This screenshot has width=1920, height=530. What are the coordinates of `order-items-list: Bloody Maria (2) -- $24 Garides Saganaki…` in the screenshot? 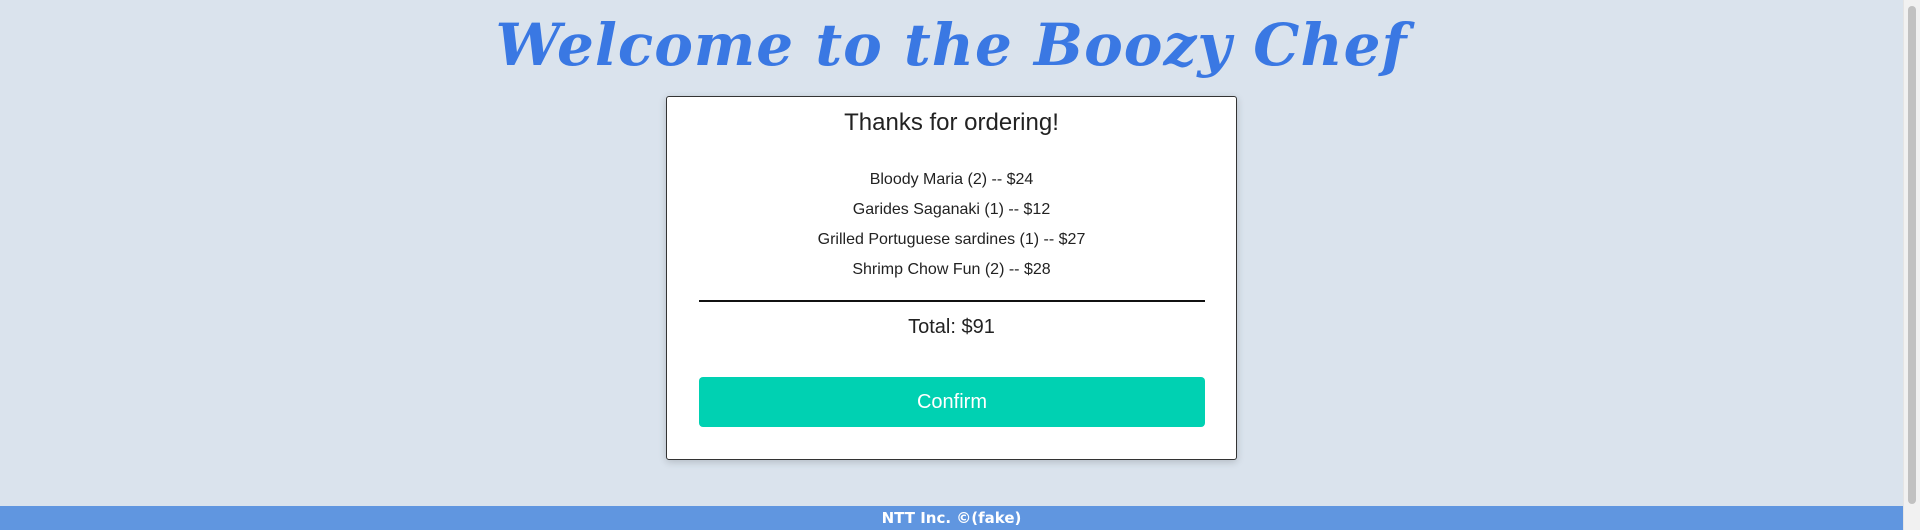 It's located at (951, 225).